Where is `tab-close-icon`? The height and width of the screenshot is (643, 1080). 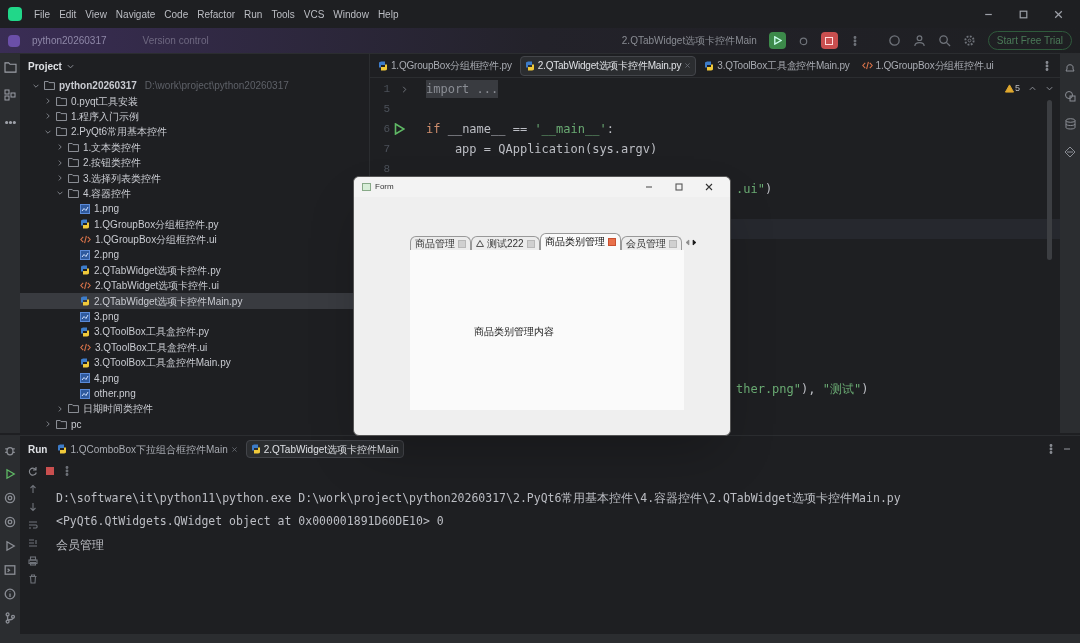 tab-close-icon is located at coordinates (611, 242).